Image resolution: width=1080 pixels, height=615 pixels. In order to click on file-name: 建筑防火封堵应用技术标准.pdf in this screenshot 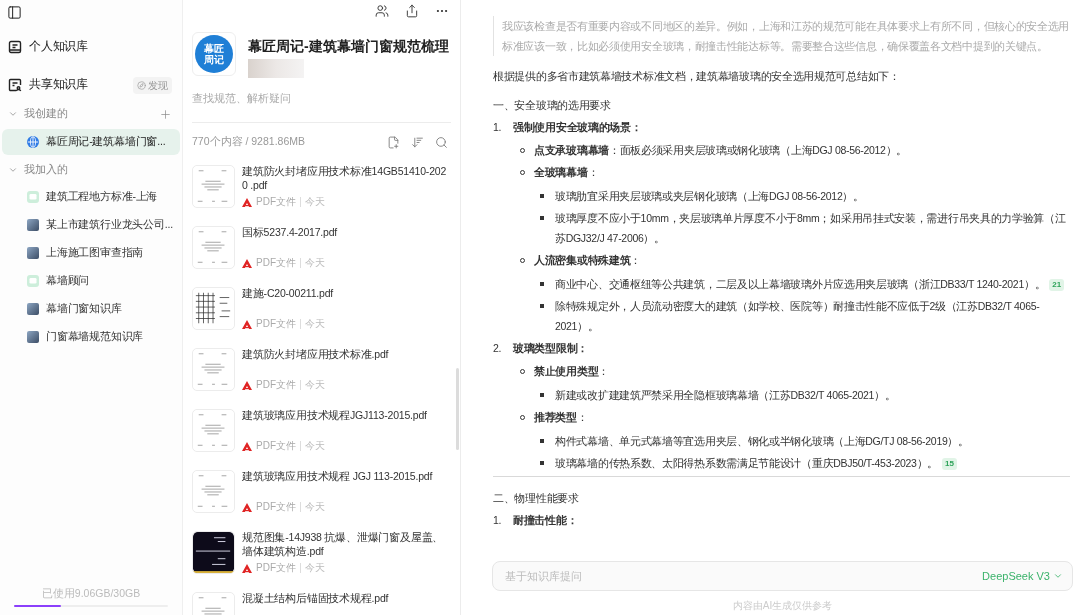, I will do `click(316, 354)`.